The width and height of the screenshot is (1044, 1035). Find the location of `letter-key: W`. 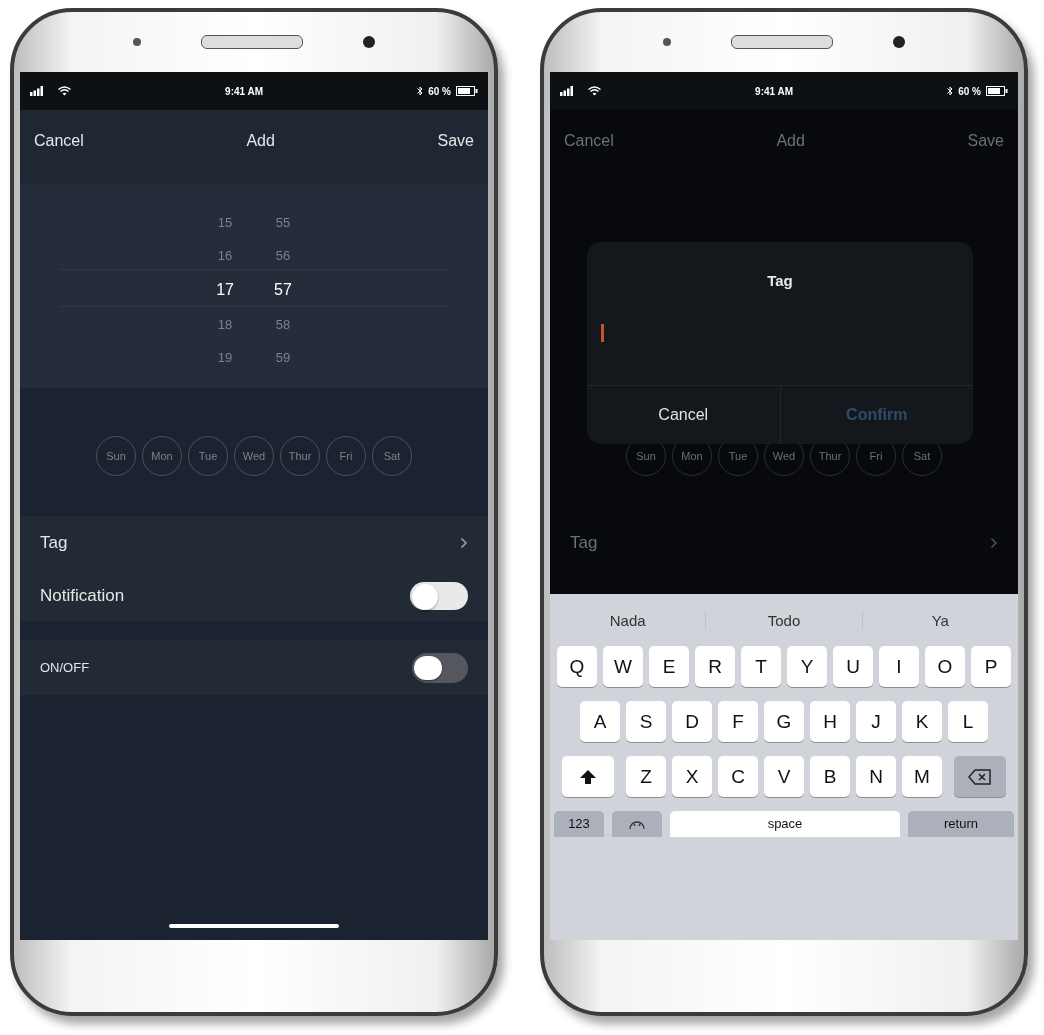

letter-key: W is located at coordinates (623, 666).